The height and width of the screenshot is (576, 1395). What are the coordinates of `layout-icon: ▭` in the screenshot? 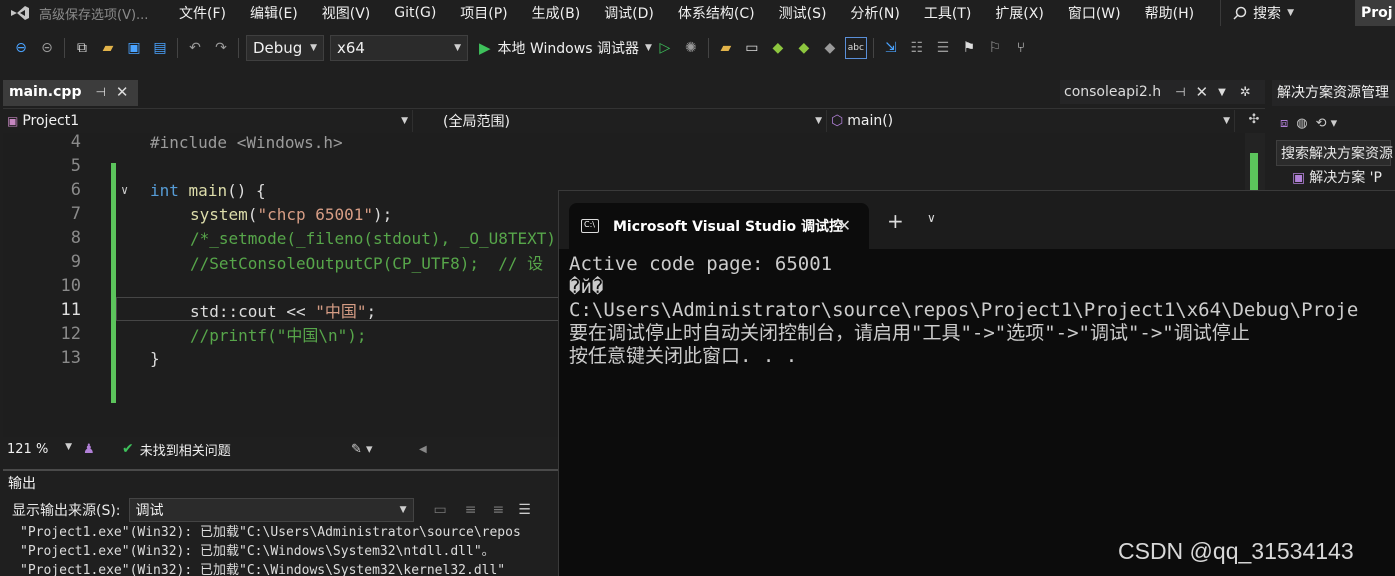 It's located at (752, 48).